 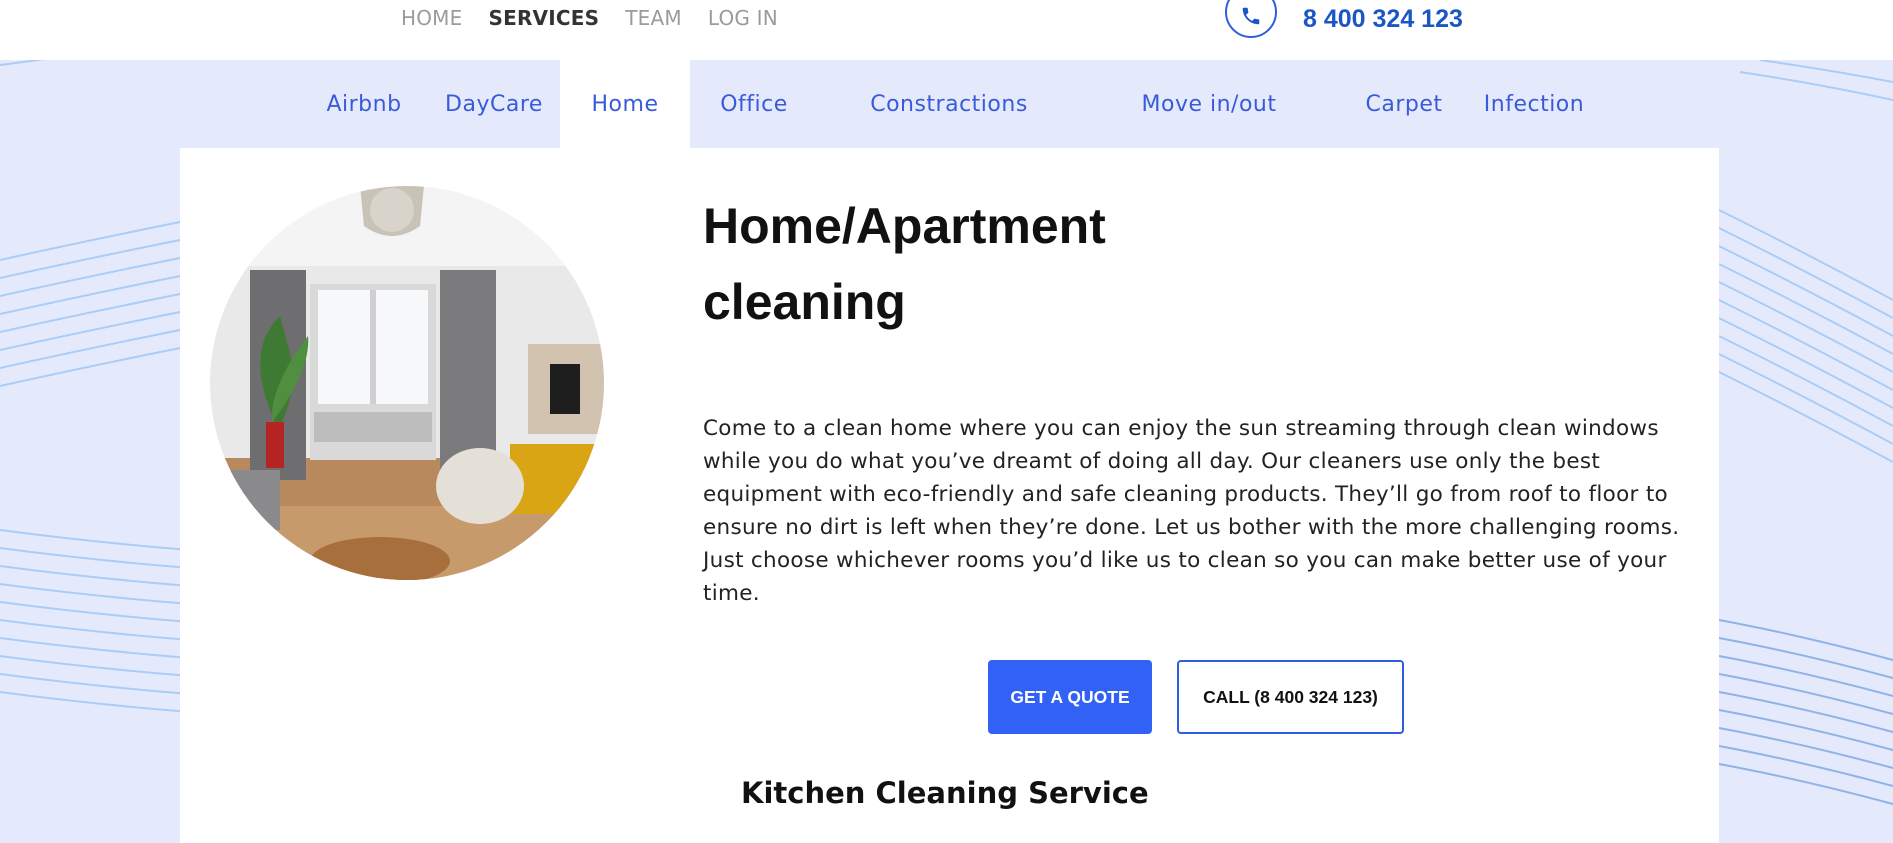 What do you see at coordinates (904, 264) in the screenshot?
I see `page-title: Home/Apartment cleaning` at bounding box center [904, 264].